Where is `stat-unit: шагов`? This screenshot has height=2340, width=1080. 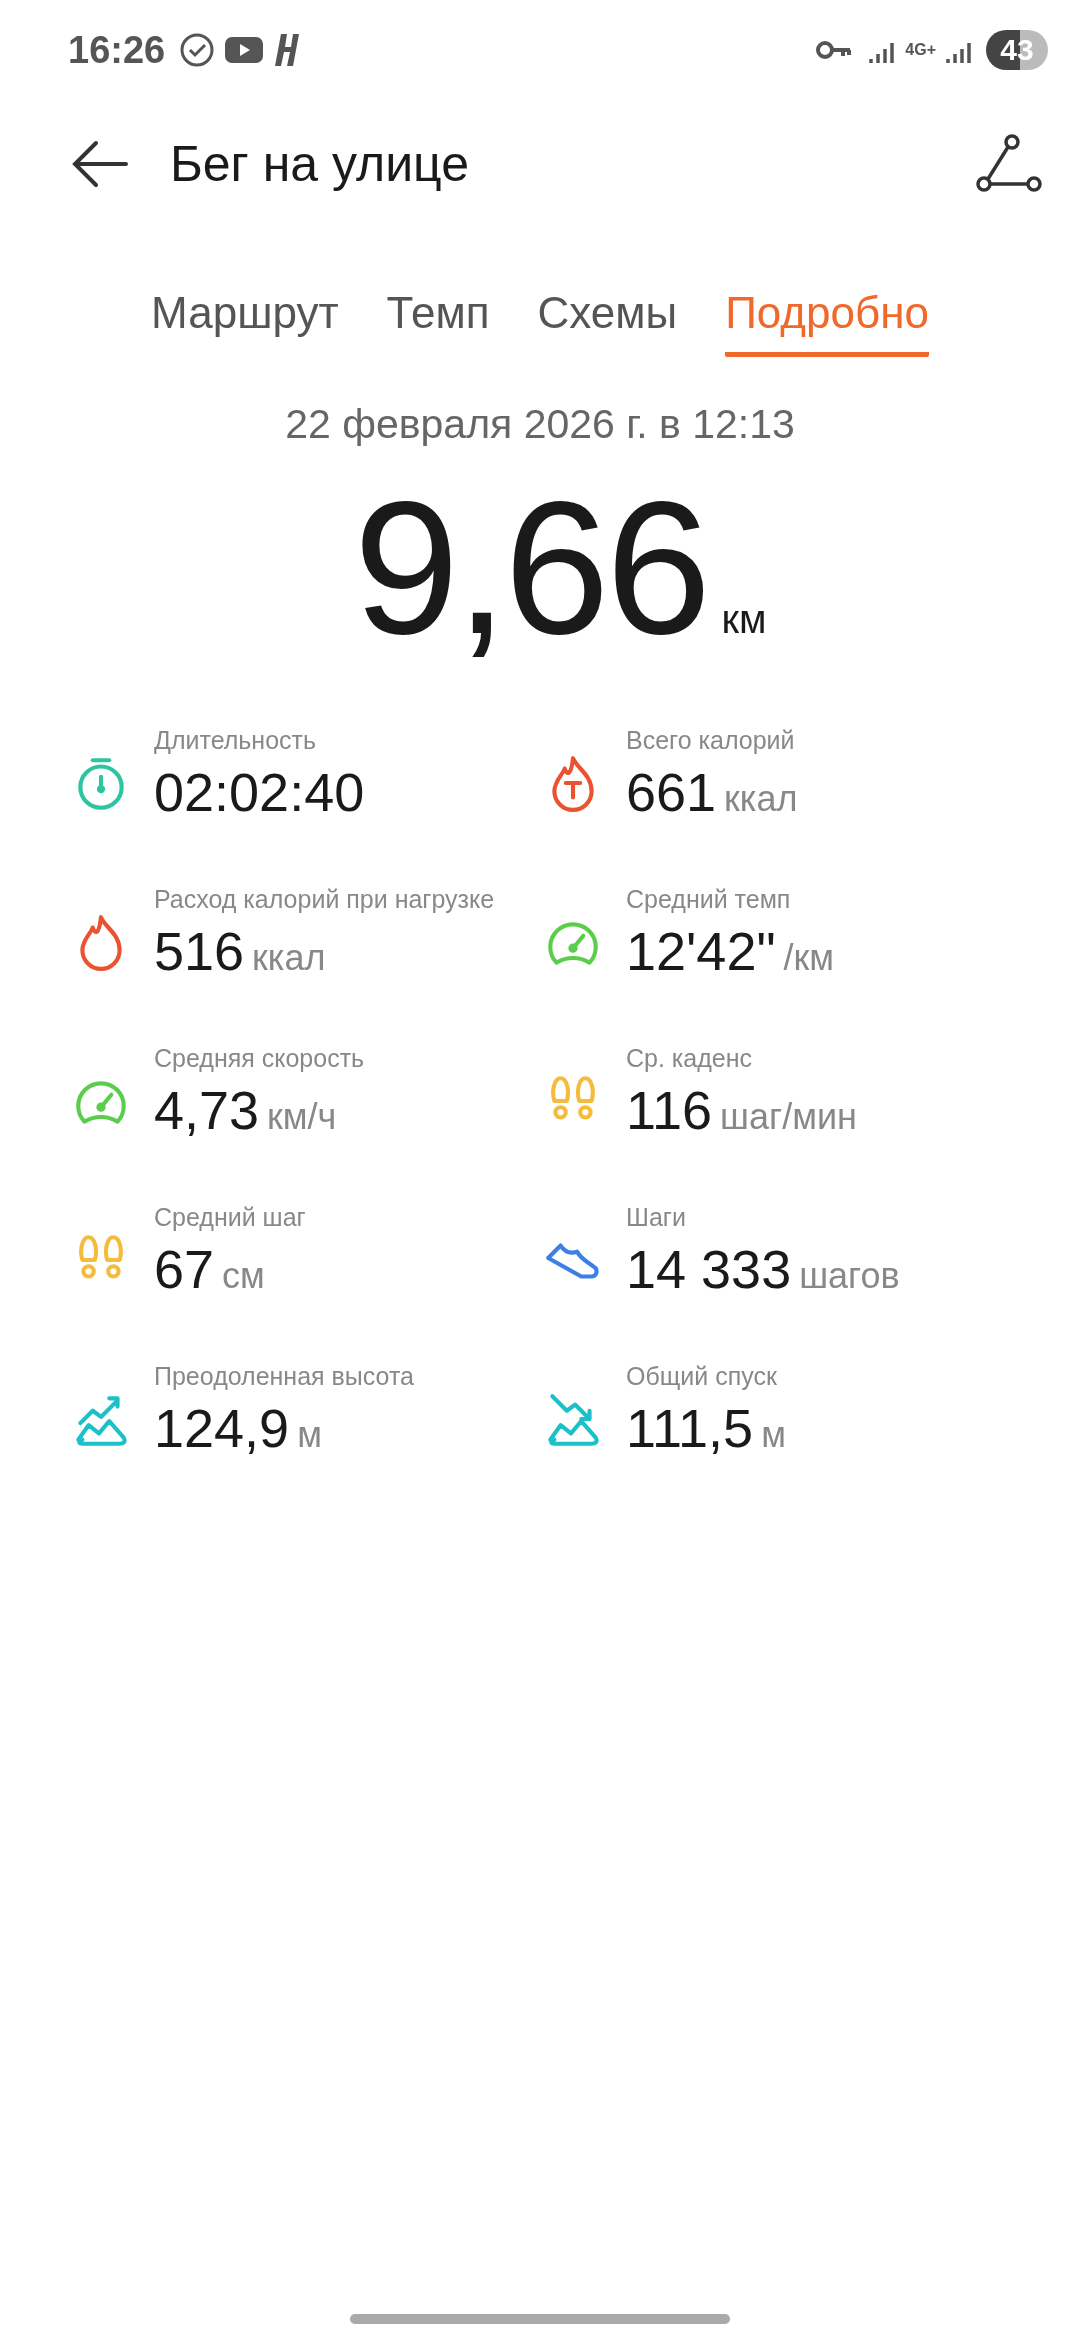 stat-unit: шагов is located at coordinates (849, 1276).